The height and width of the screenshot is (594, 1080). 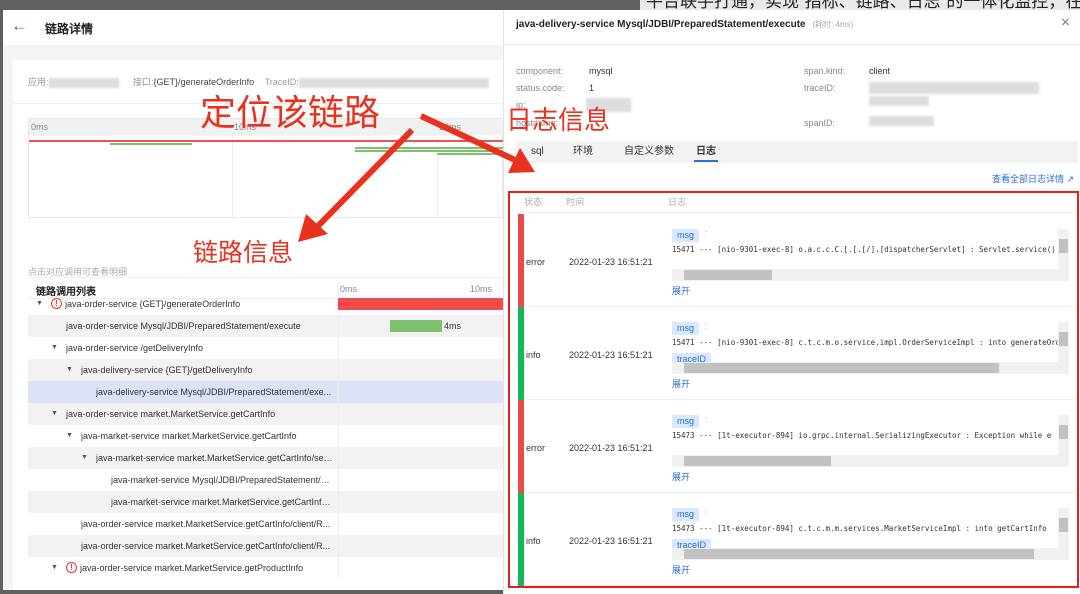 What do you see at coordinates (468, 138) in the screenshot?
I see `arrow-to-log-info` at bounding box center [468, 138].